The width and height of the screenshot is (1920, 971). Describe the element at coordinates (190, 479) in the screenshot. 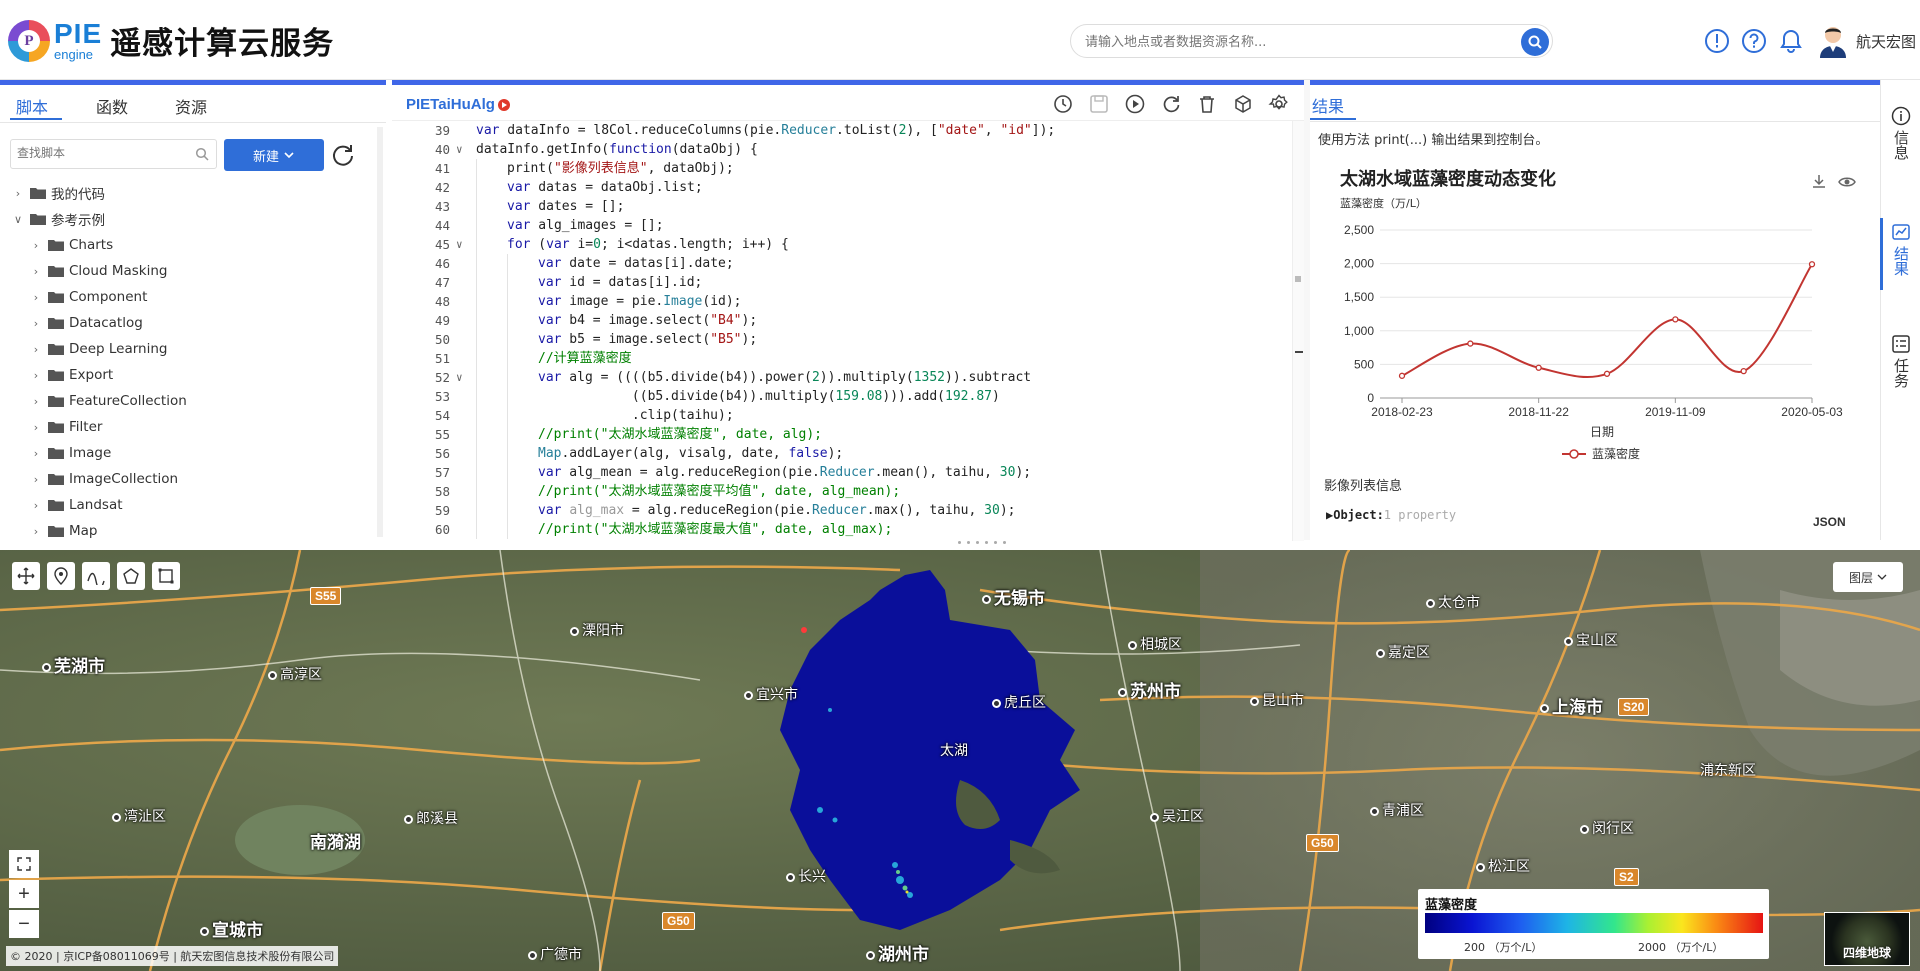

I see `tree-item: › ImageCollection` at that location.